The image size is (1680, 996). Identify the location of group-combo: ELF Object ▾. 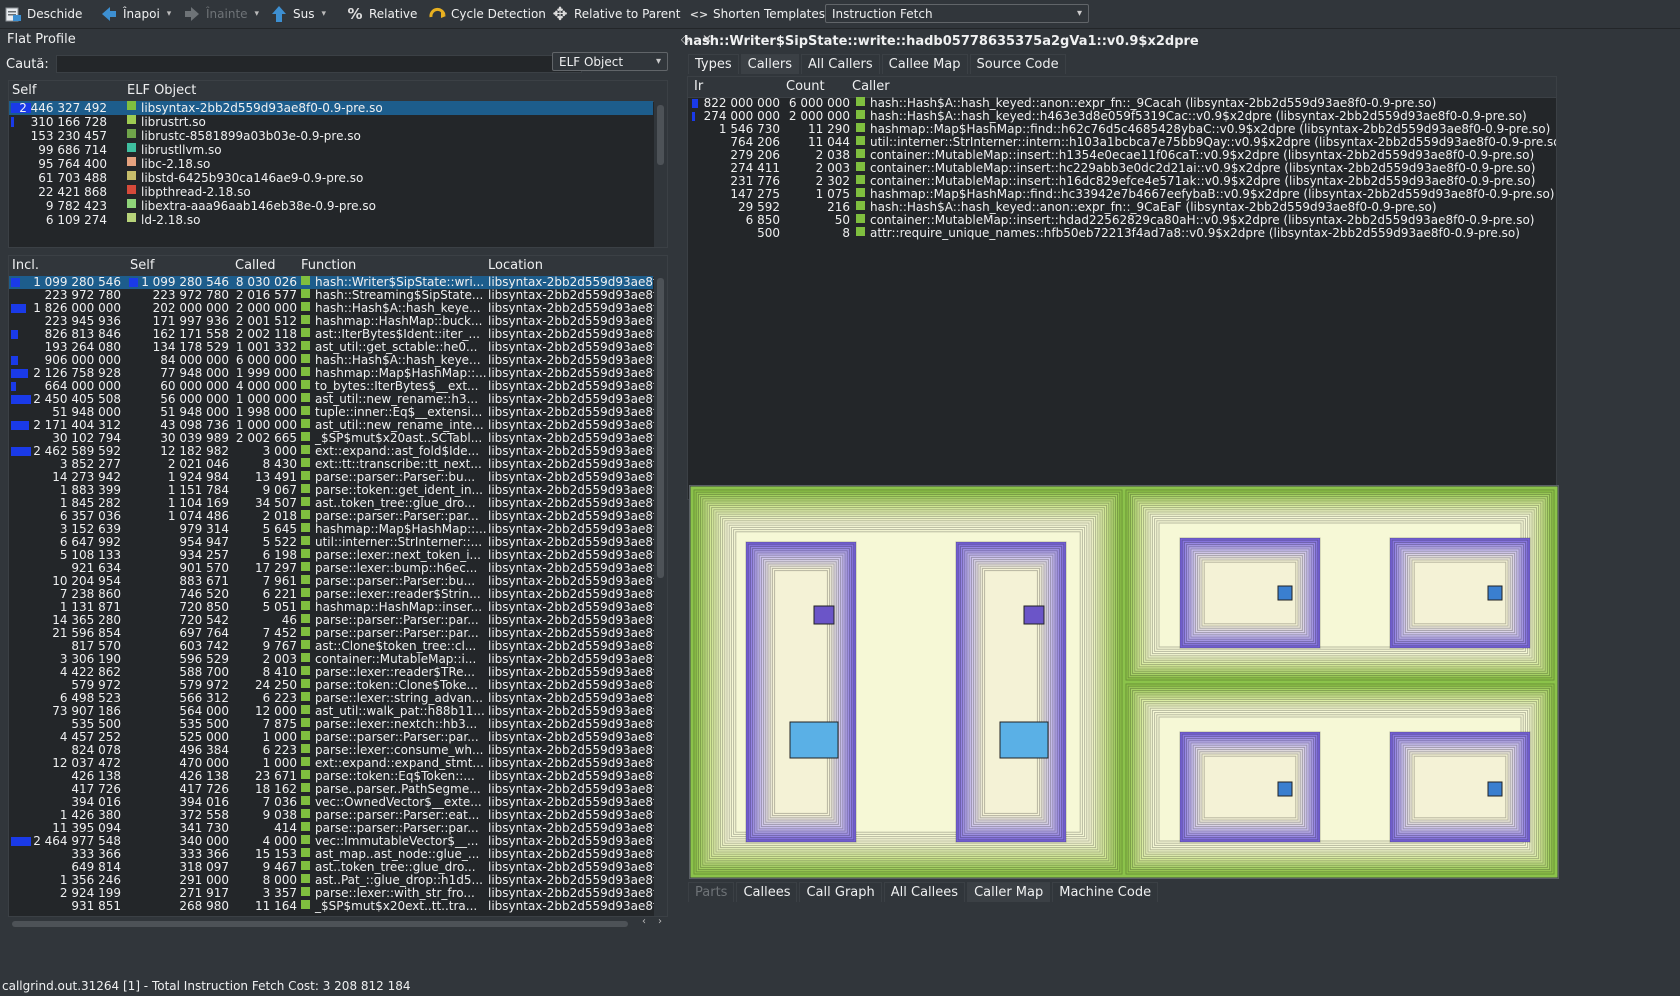
(610, 61).